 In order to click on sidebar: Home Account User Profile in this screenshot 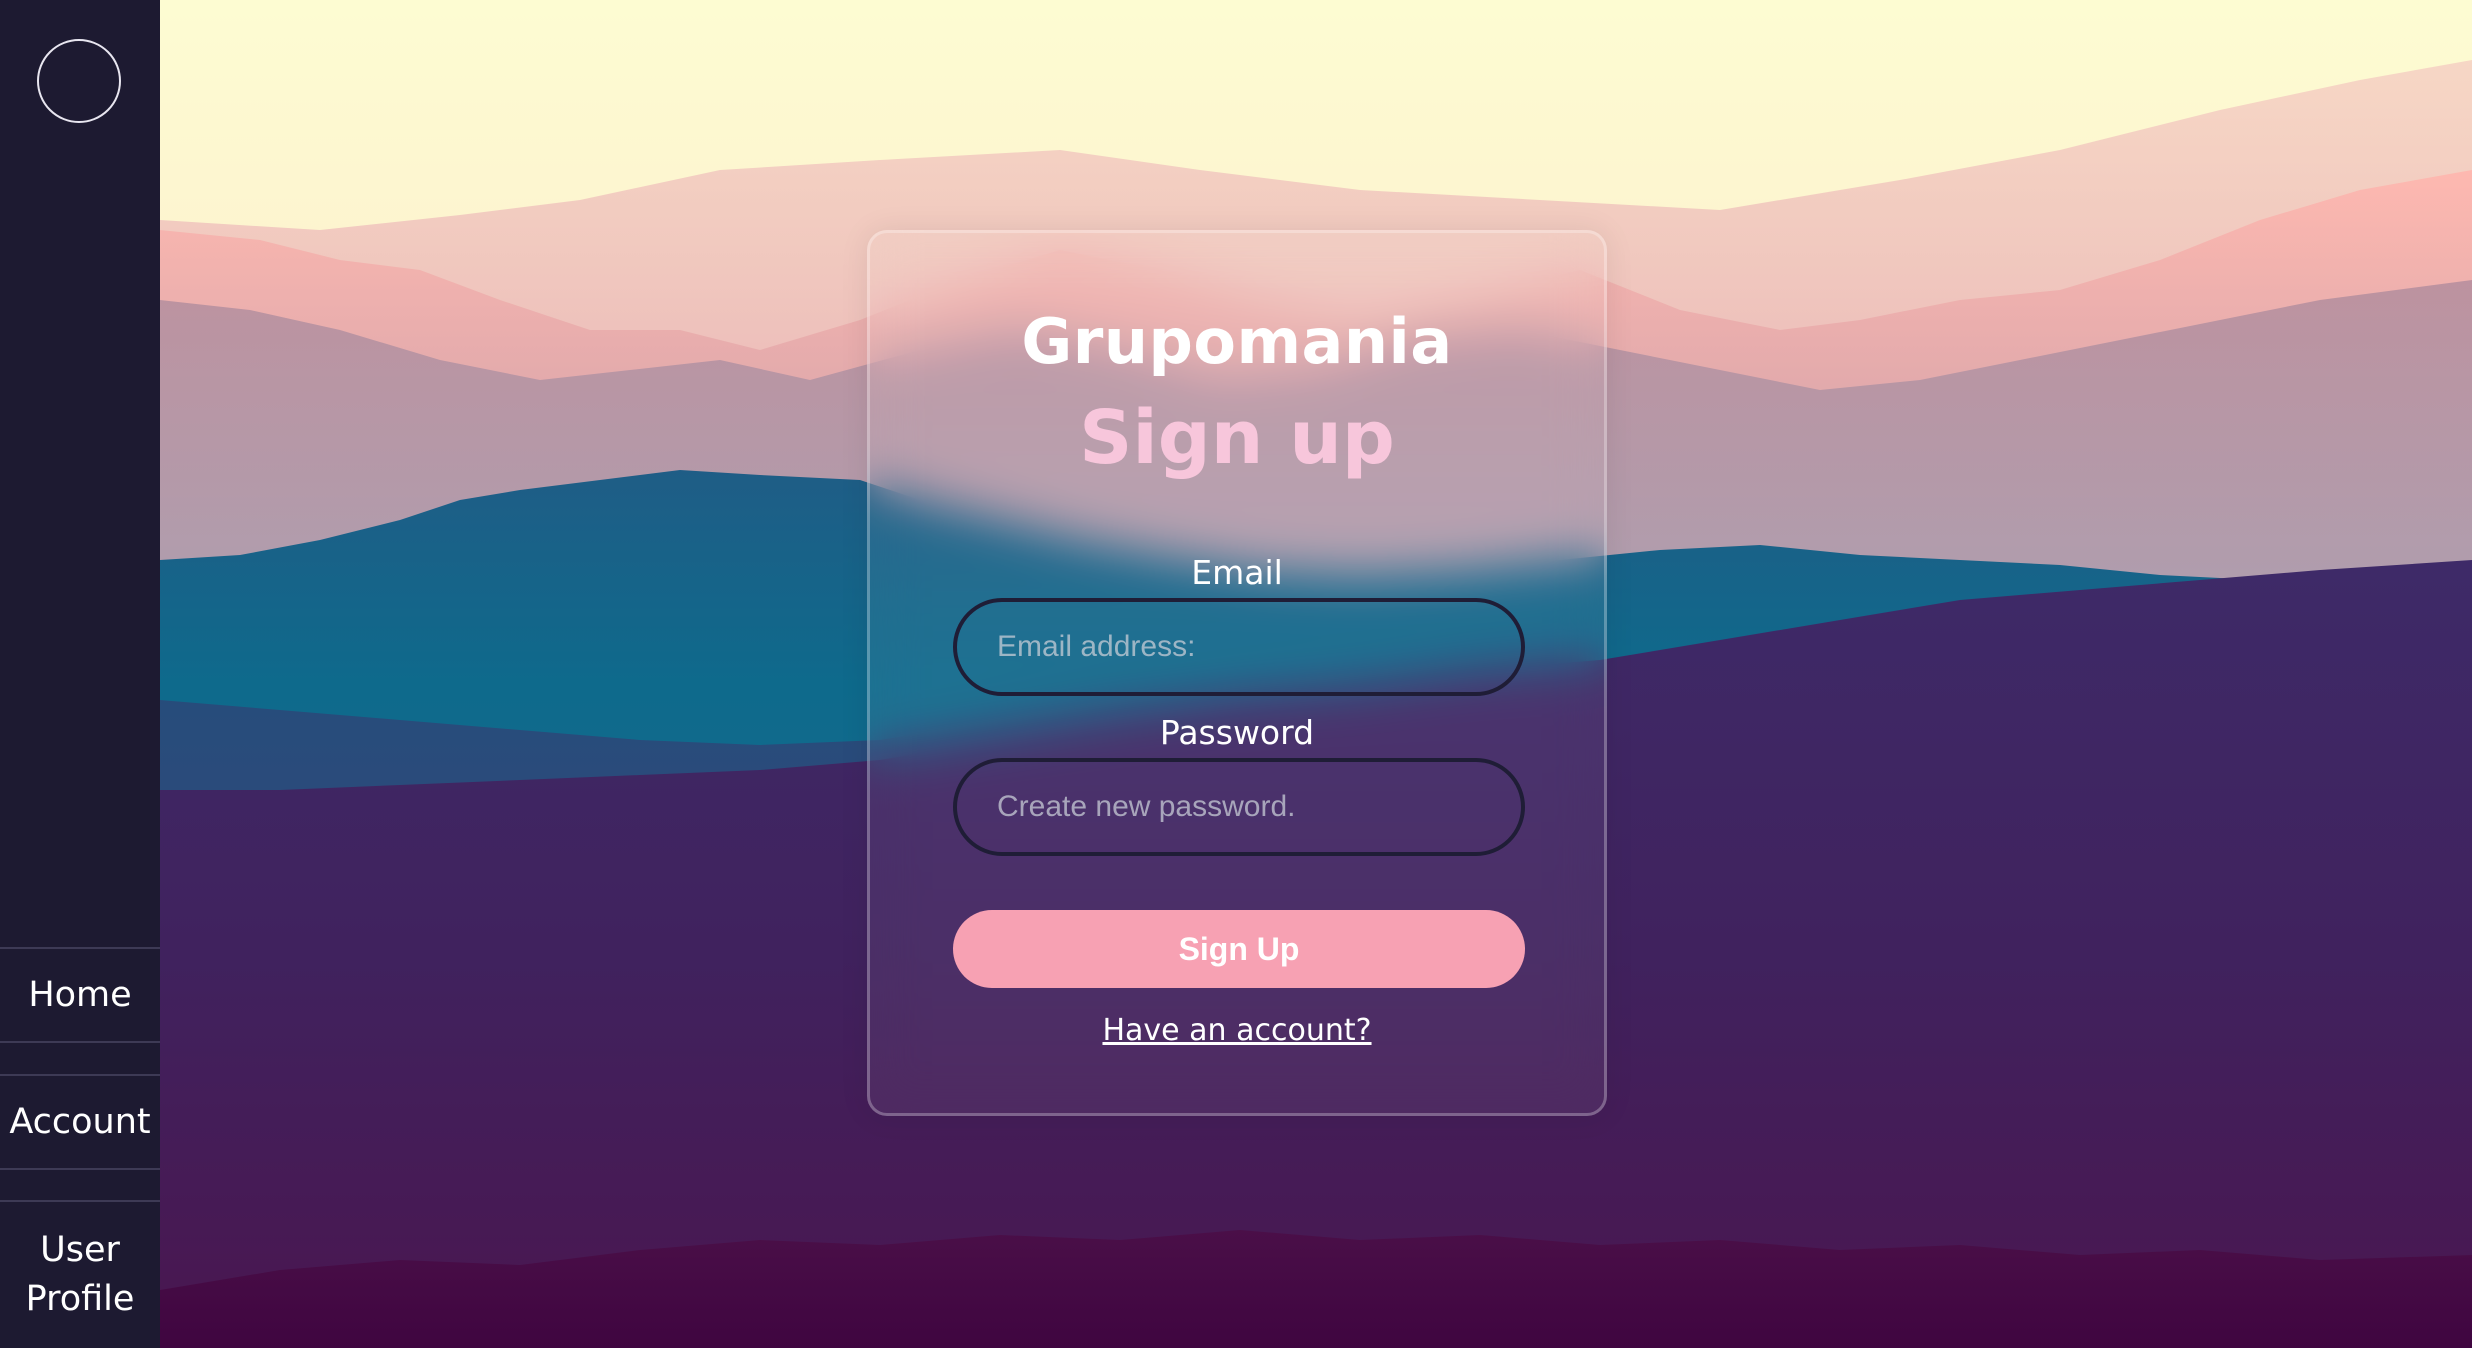, I will do `click(80, 674)`.